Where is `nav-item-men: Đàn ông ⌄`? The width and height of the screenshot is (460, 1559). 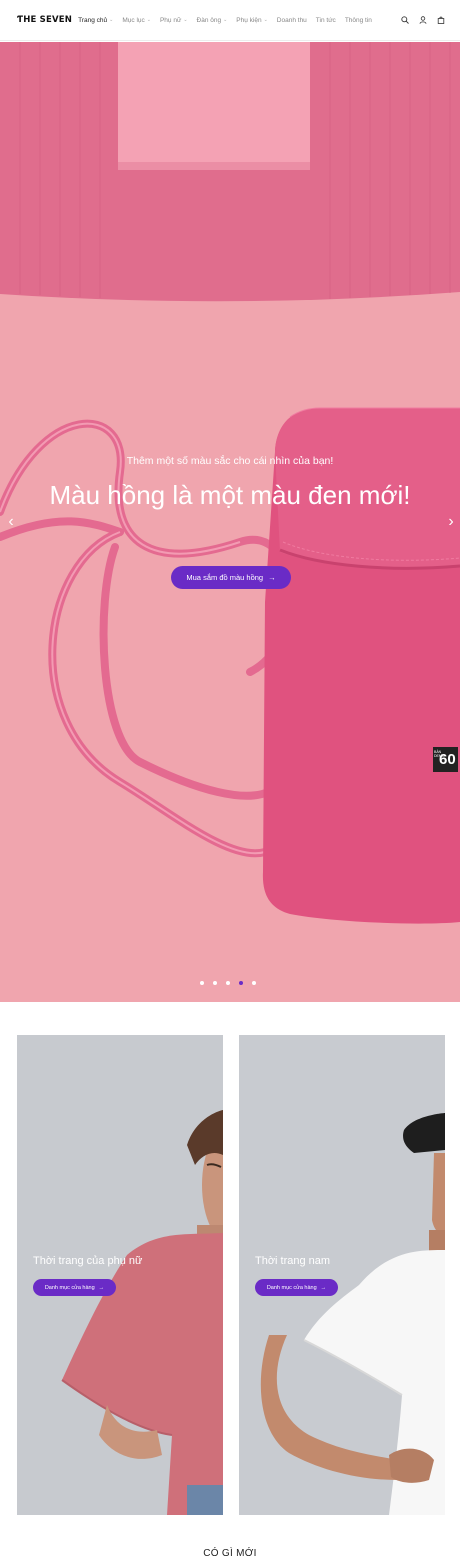
nav-item-men: Đàn ông ⌄ is located at coordinates (212, 20).